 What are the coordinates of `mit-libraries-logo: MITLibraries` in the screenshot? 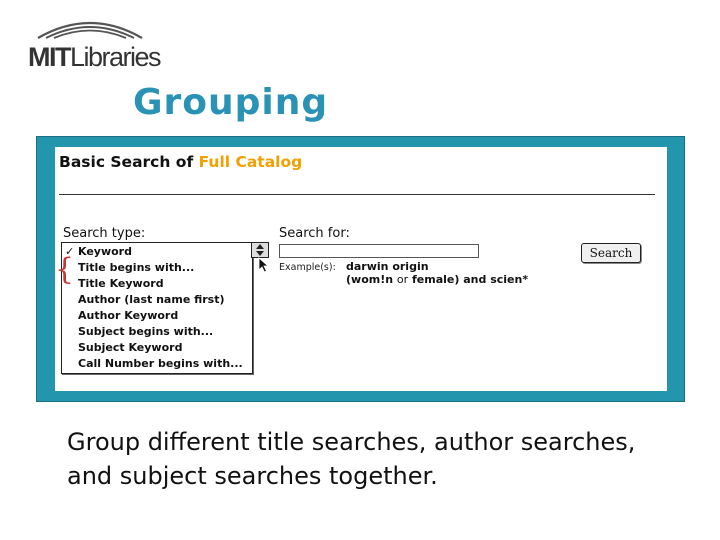 It's located at (95, 44).